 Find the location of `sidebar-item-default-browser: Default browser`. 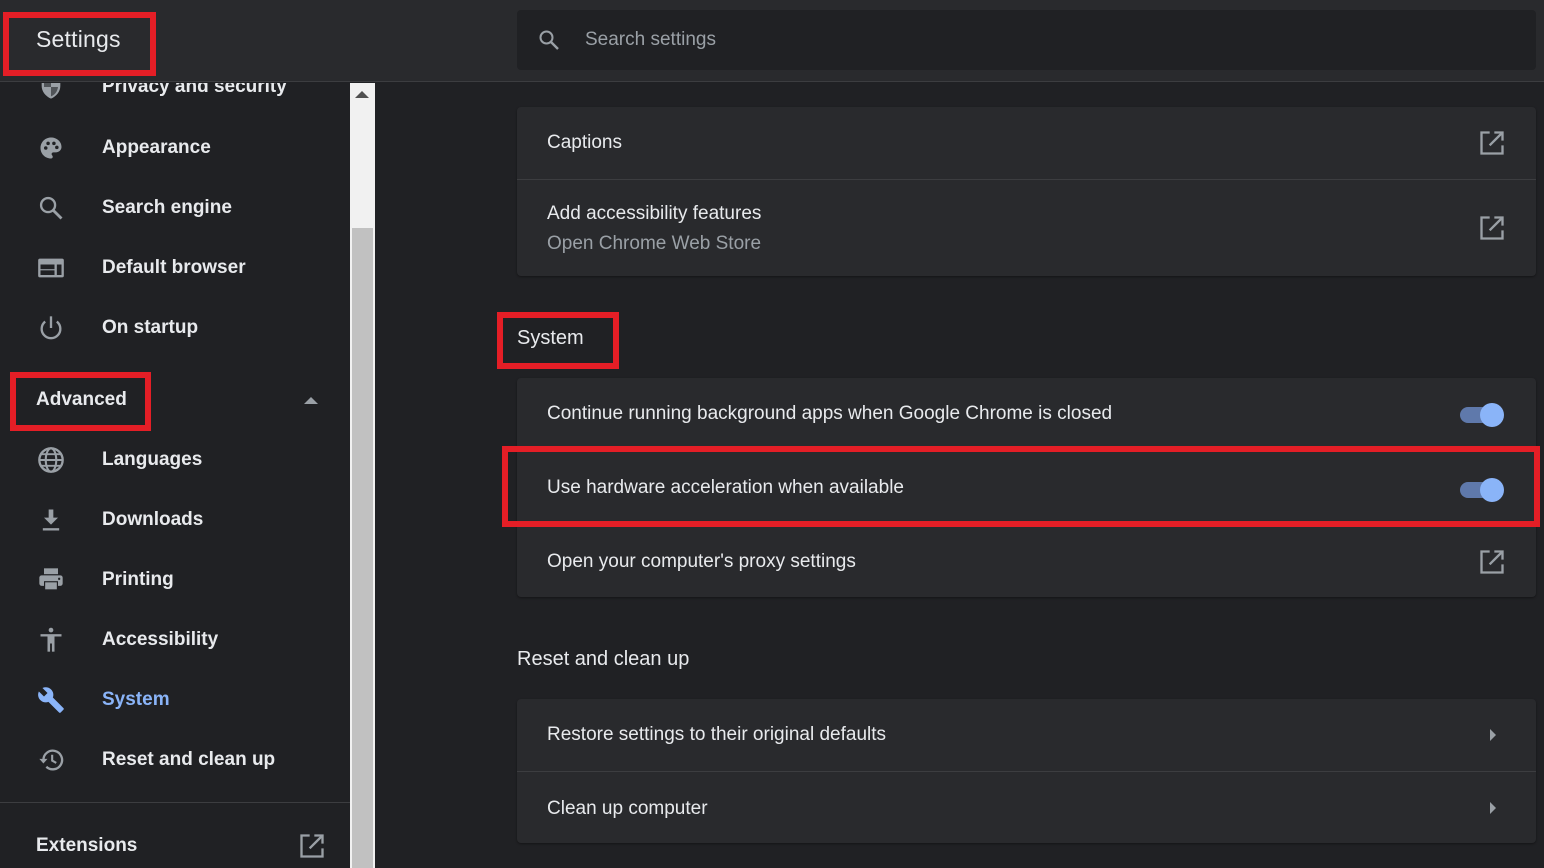

sidebar-item-default-browser: Default browser is located at coordinates (175, 268).